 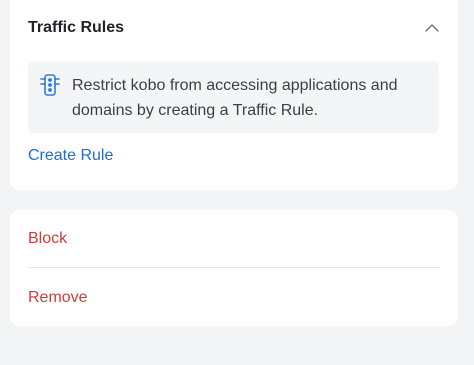 What do you see at coordinates (234, 298) in the screenshot?
I see `remove-button: Remove` at bounding box center [234, 298].